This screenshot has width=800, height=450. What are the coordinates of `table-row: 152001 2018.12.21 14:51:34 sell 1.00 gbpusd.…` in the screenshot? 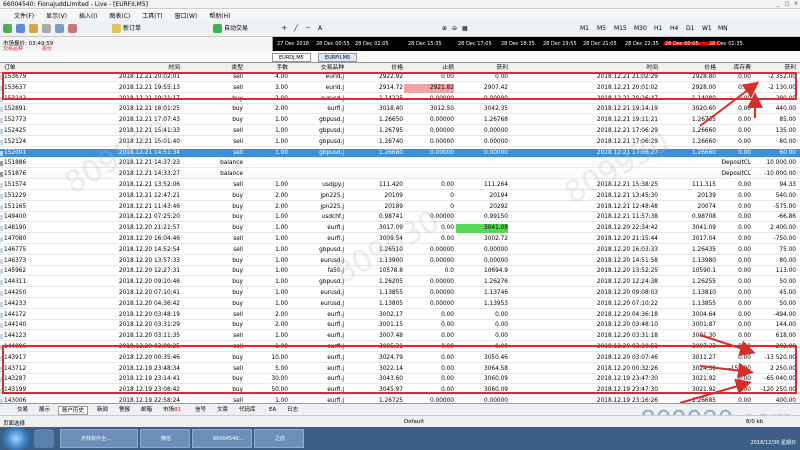 It's located at (400, 153).